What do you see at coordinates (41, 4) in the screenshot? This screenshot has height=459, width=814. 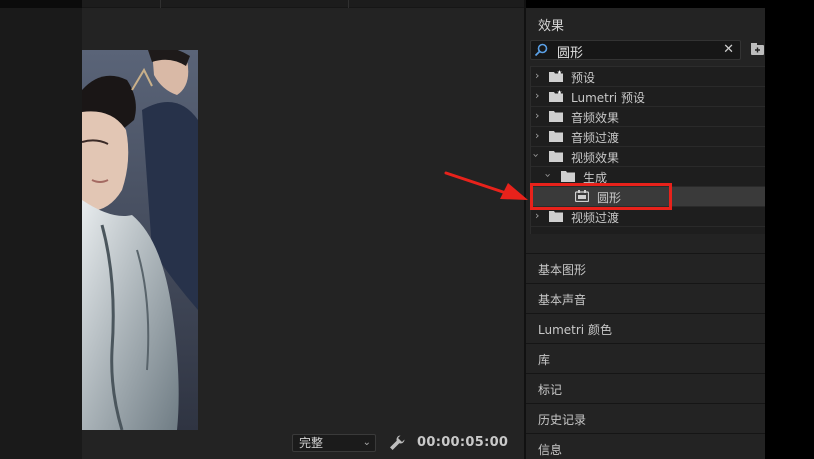 I see `left-panel-header` at bounding box center [41, 4].